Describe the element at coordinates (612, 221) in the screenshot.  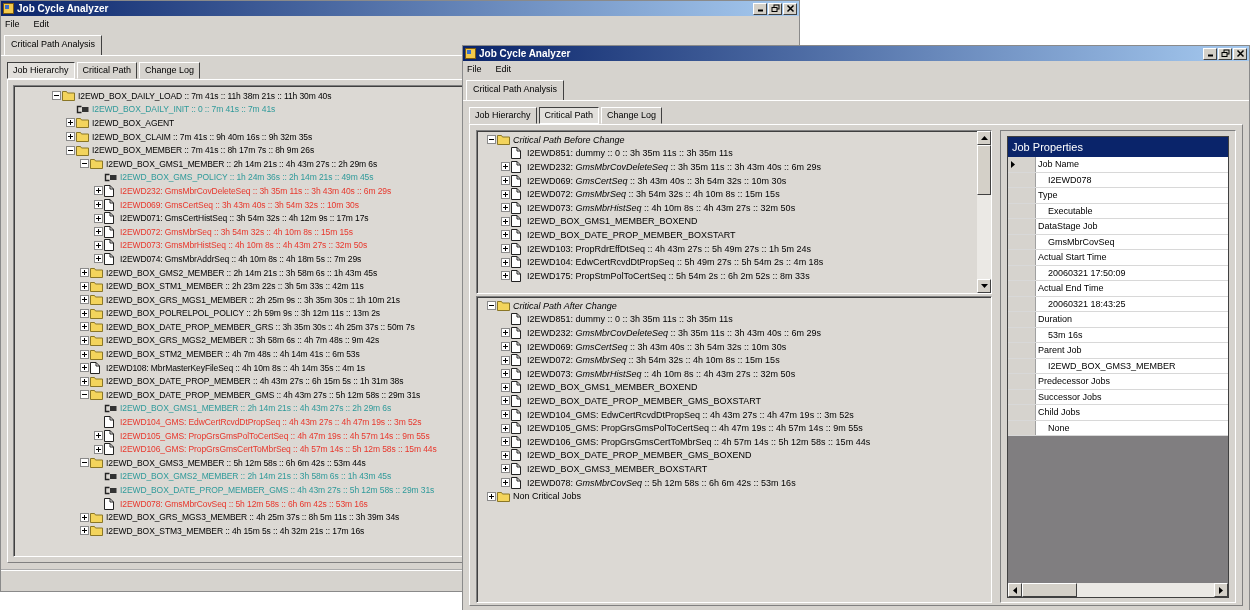
I see `tree-item-label: I2EWD_BOX_GMS1_MEMBER_BOXEND` at that location.